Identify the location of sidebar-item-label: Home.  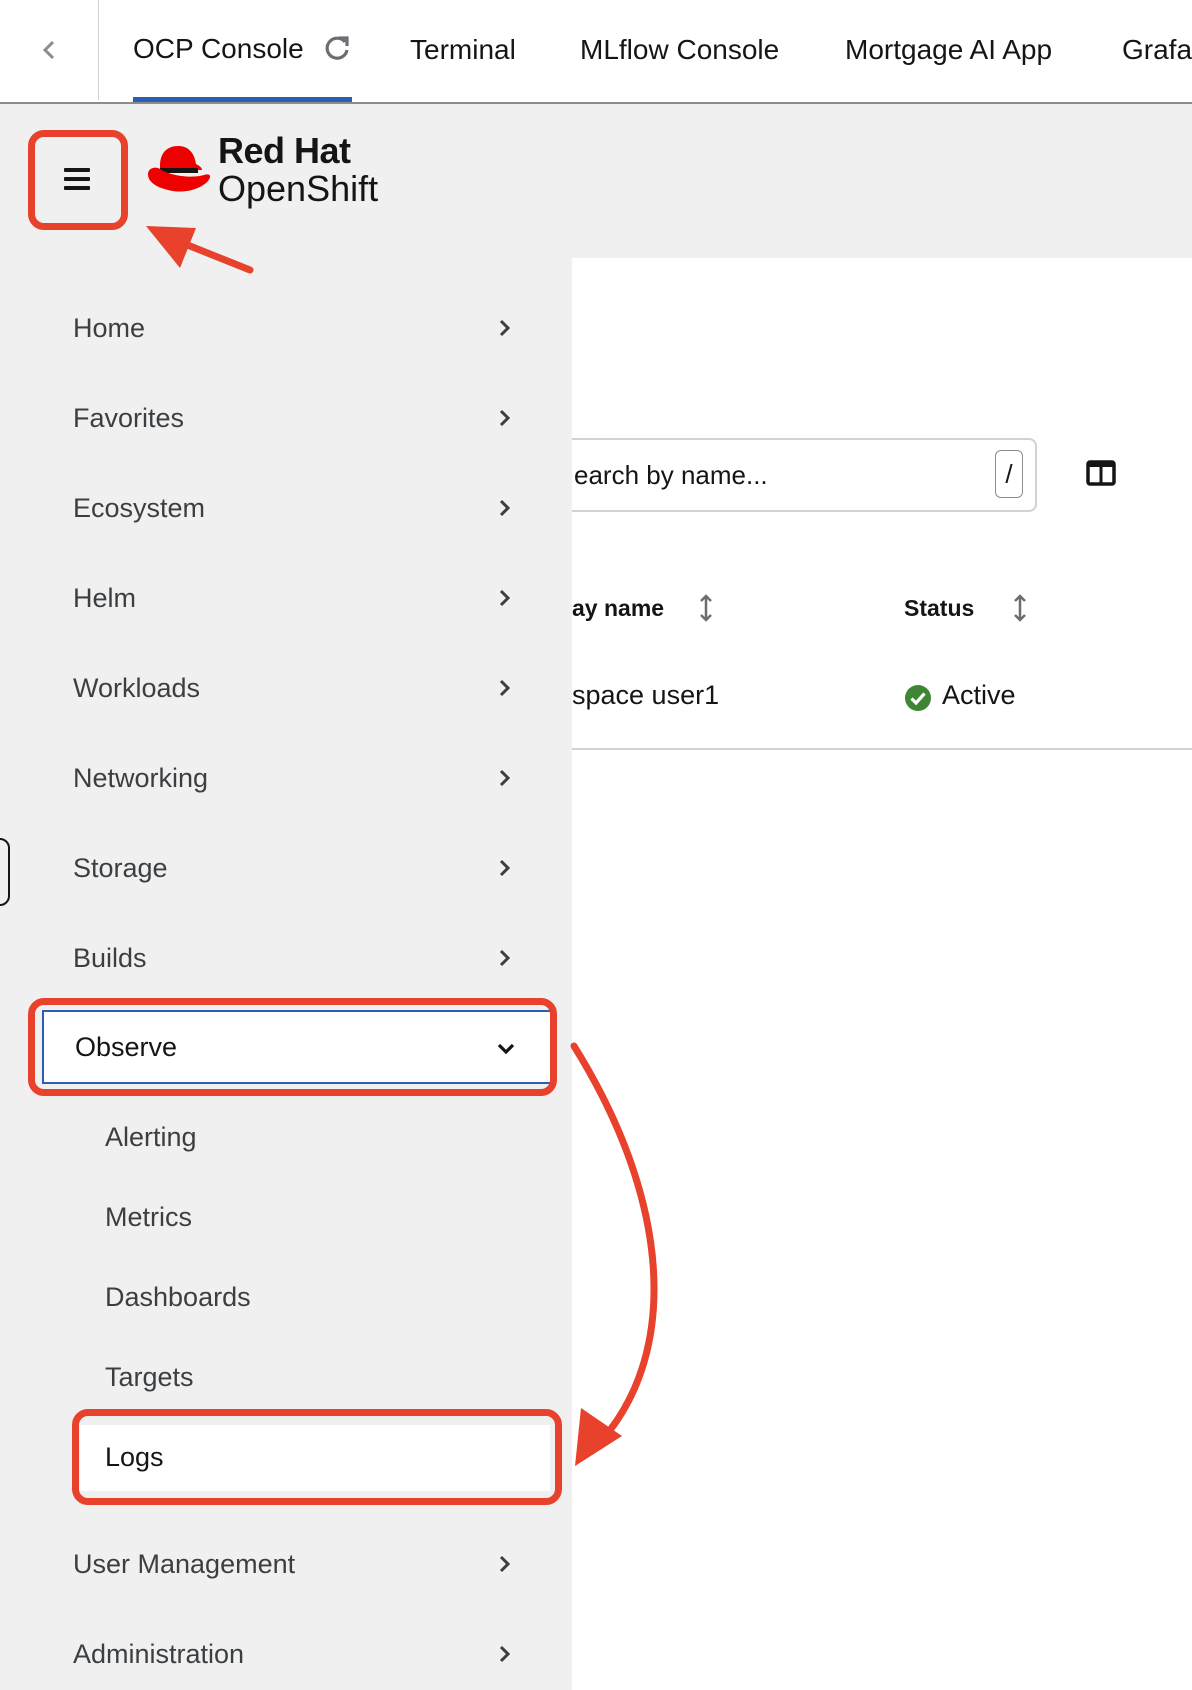
(109, 327).